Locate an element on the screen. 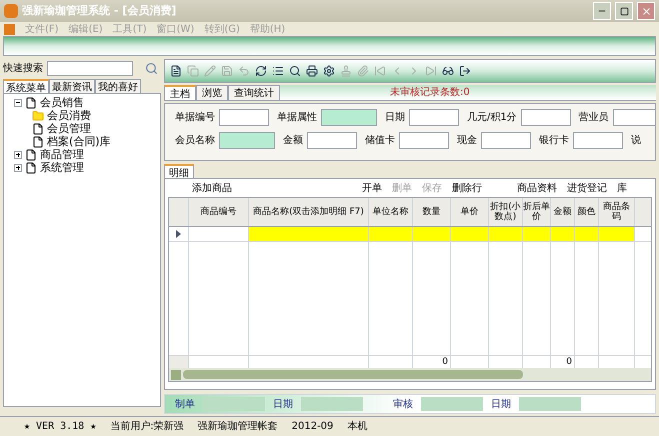  column-header: 商品名称(双击添加明细 F7) is located at coordinates (309, 212).